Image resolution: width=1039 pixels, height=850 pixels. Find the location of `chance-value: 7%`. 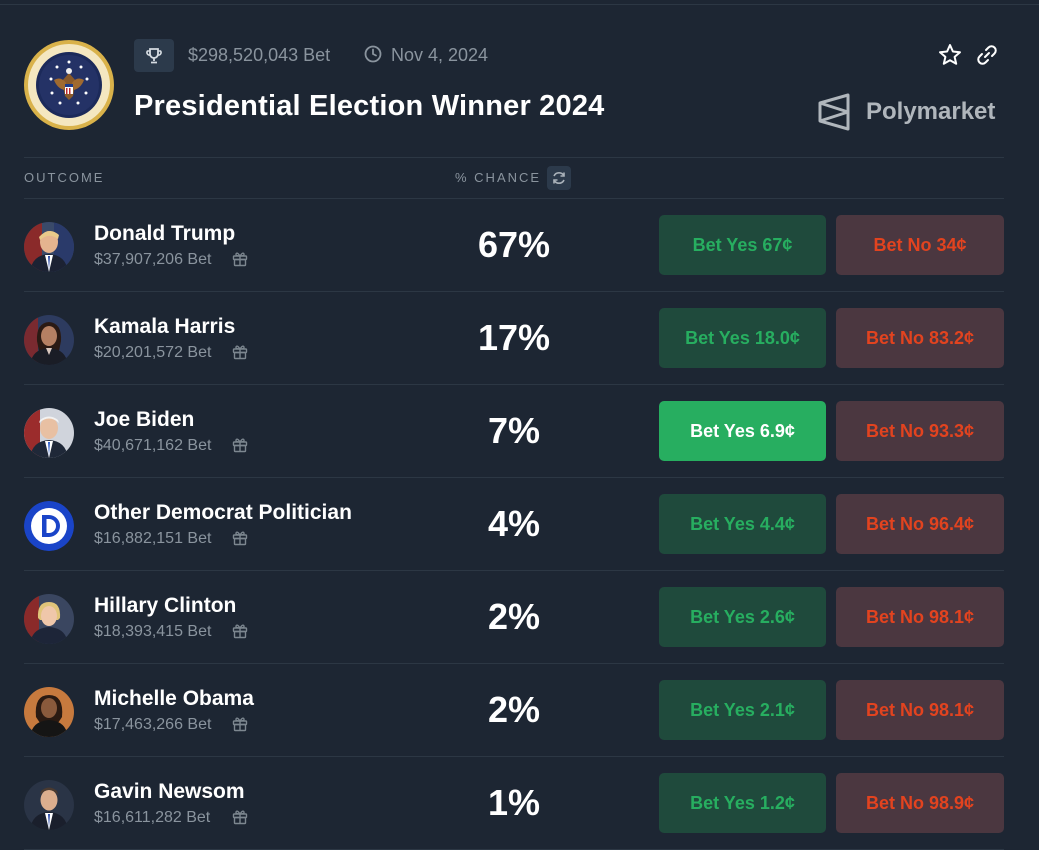

chance-value: 7% is located at coordinates (514, 430).